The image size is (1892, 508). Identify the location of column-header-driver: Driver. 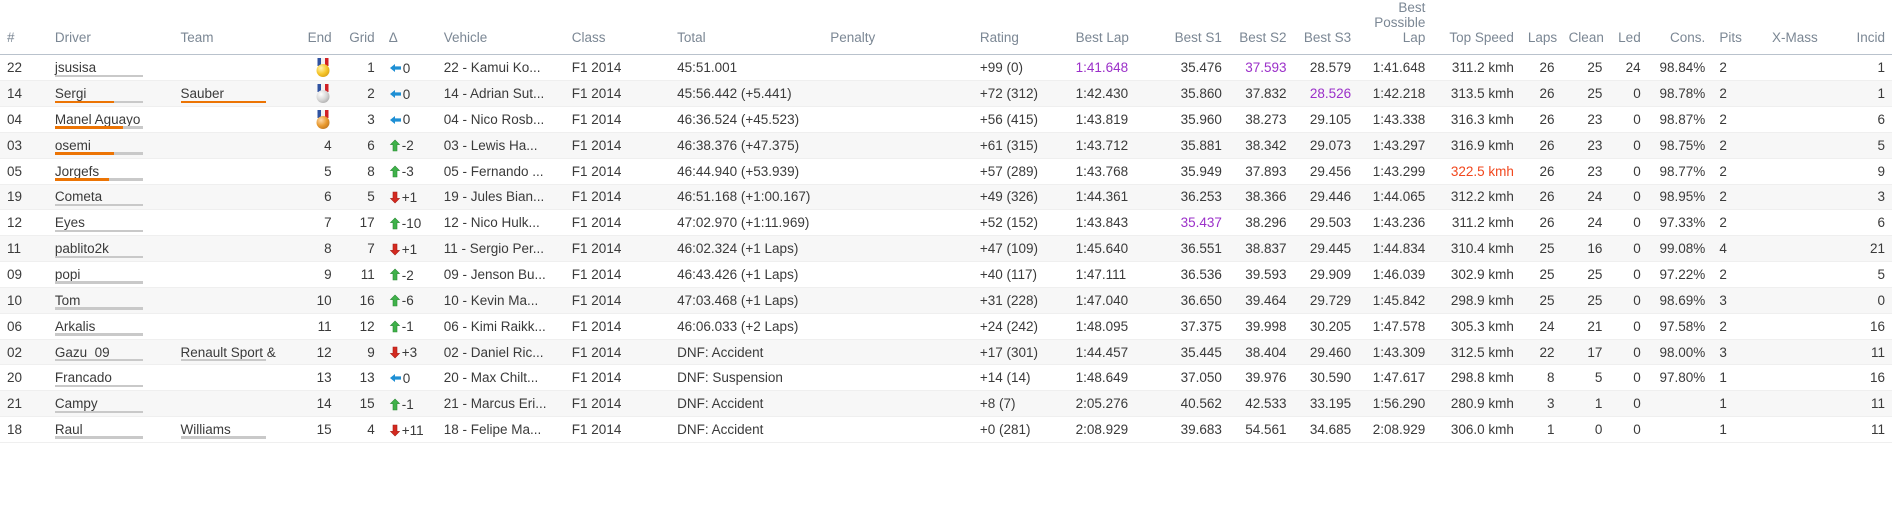
(110, 28).